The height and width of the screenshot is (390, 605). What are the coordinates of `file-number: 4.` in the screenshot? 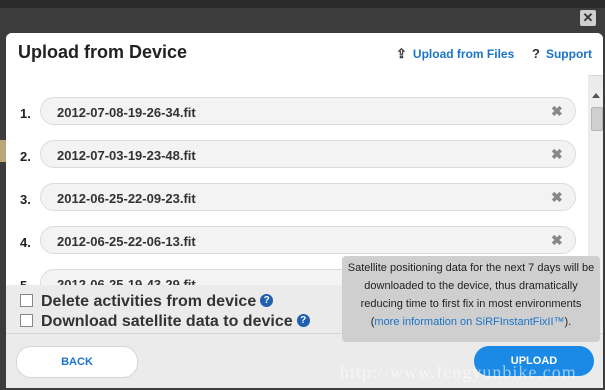 It's located at (25, 242).